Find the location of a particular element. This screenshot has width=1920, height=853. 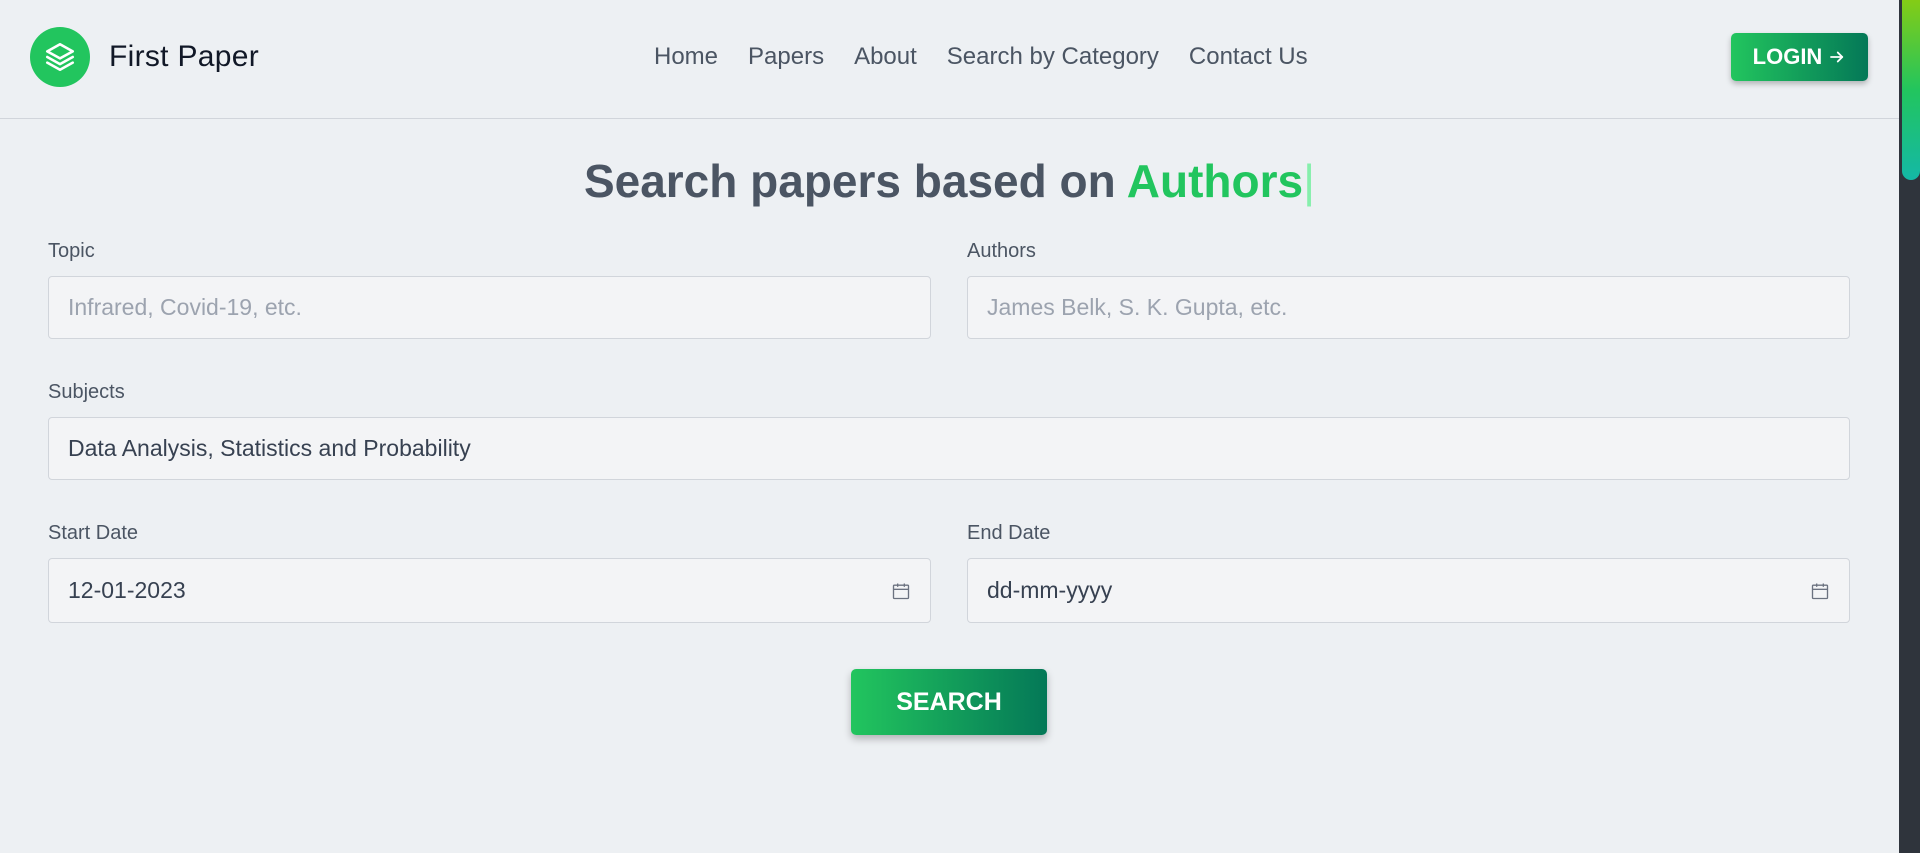

nav-search-by-category: Search by Category is located at coordinates (1053, 57).